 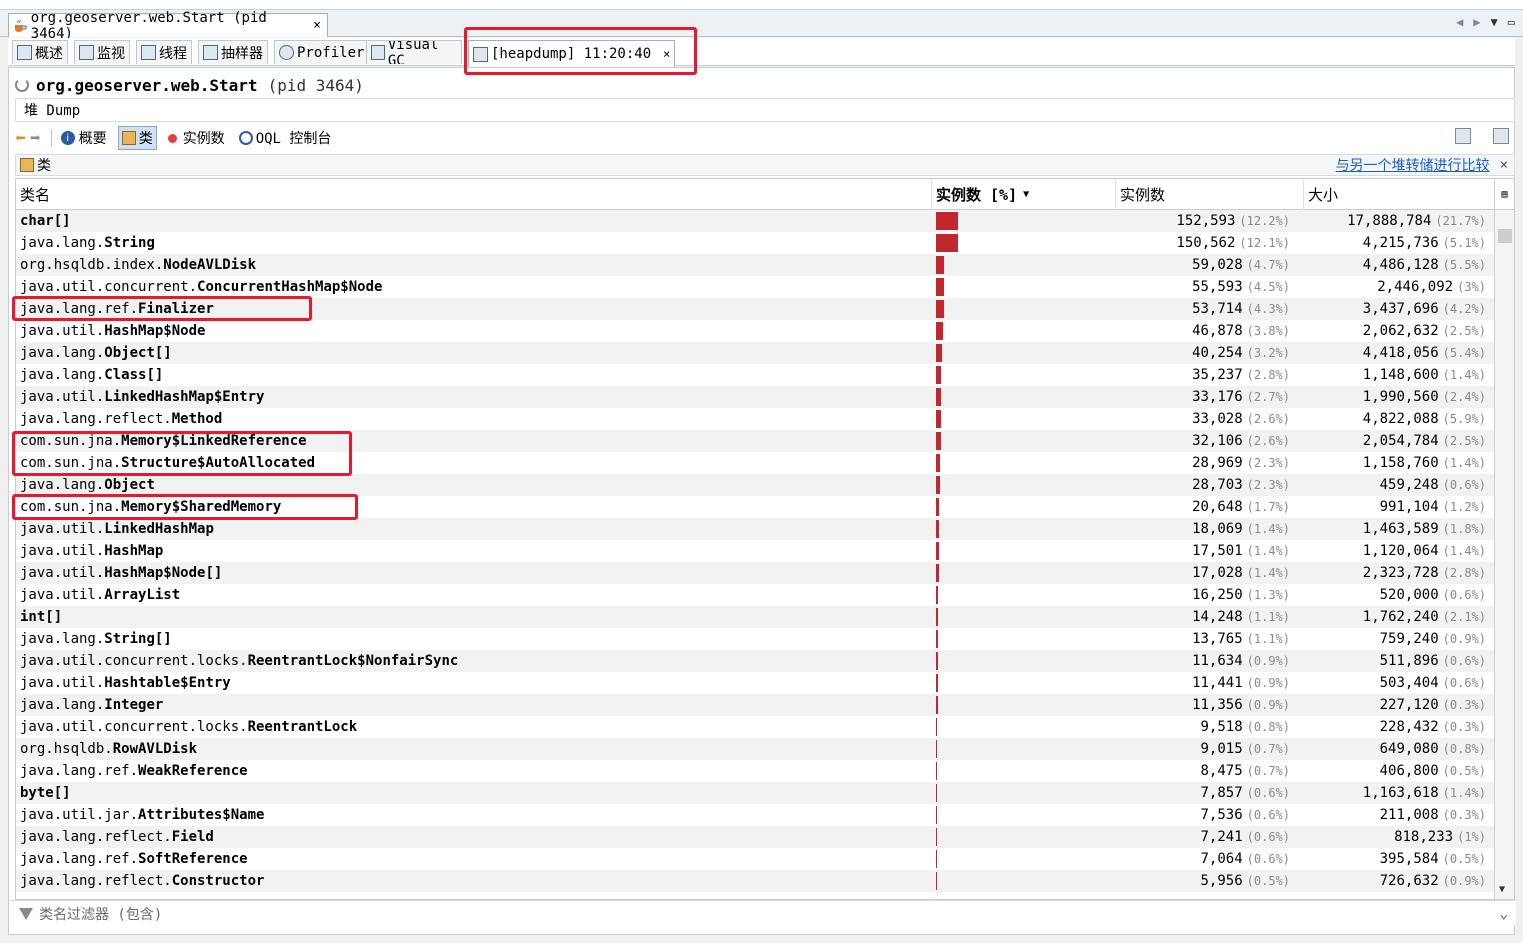 What do you see at coordinates (84, 138) in the screenshot?
I see `summary-button: i 概要` at bounding box center [84, 138].